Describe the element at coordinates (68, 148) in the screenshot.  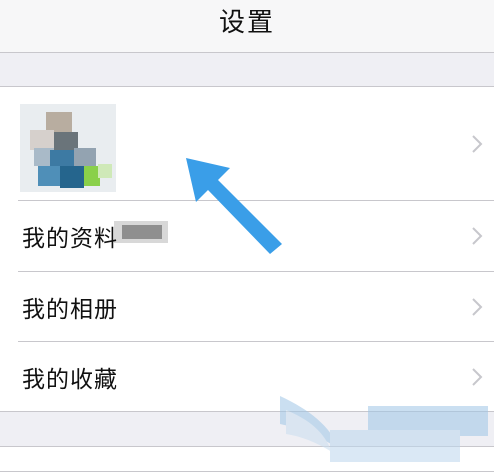
I see `avatar` at that location.